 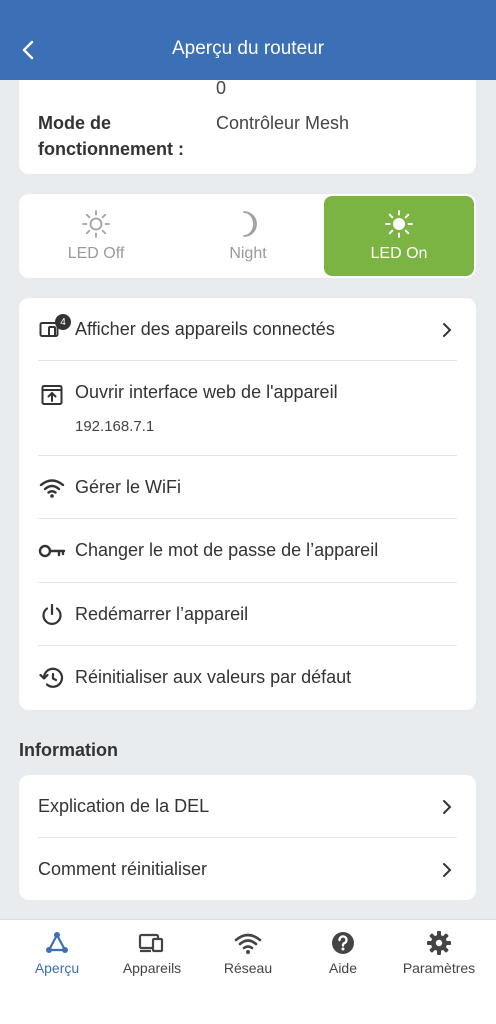 I want to click on nav-apercu: Aperçu, so click(x=57, y=953).